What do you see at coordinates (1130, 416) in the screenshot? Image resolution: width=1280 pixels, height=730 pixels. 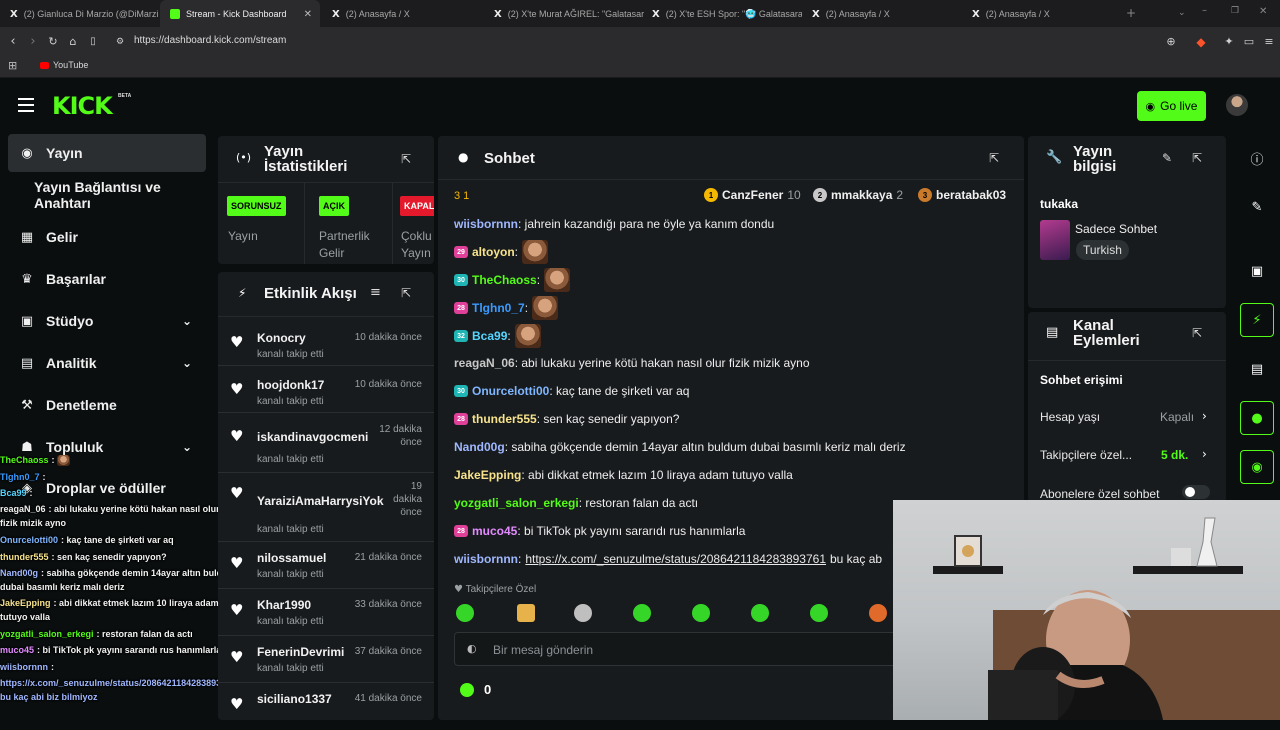 I see `account-age-setting: Hesap yaşı Kapalı ›` at bounding box center [1130, 416].